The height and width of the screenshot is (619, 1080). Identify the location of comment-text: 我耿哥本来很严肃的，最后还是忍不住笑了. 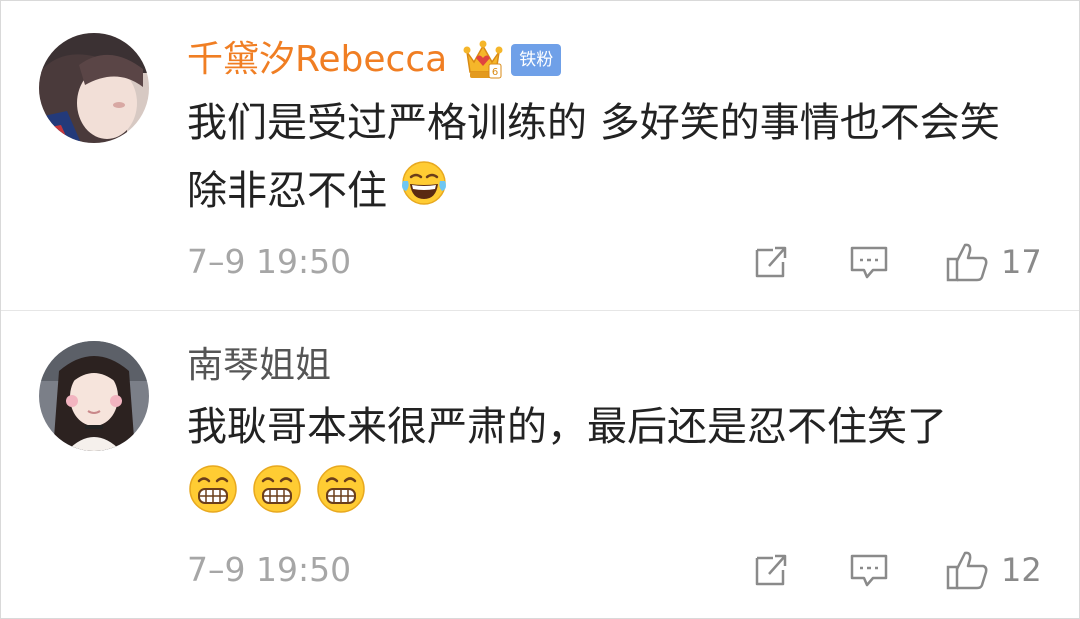
(567, 427).